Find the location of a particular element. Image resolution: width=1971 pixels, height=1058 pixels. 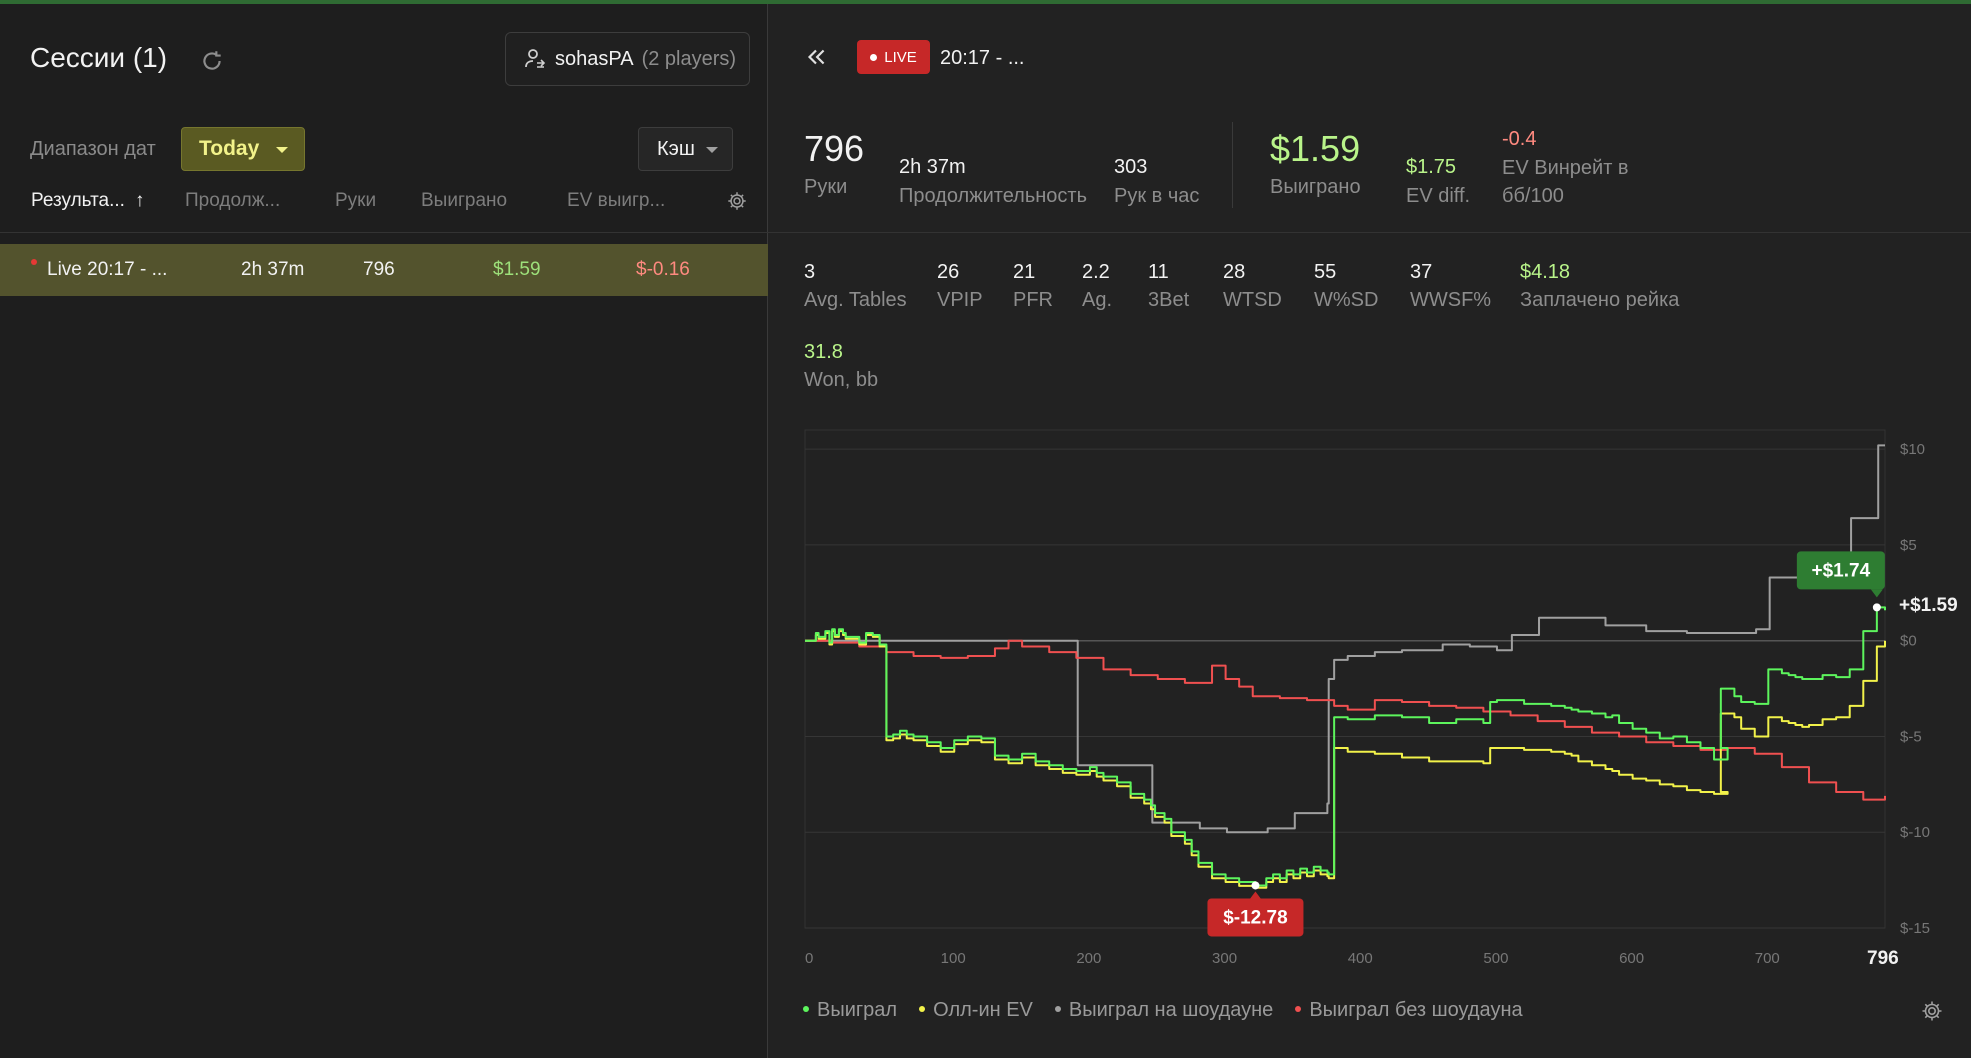

x-tick-label: 100 is located at coordinates (953, 958).